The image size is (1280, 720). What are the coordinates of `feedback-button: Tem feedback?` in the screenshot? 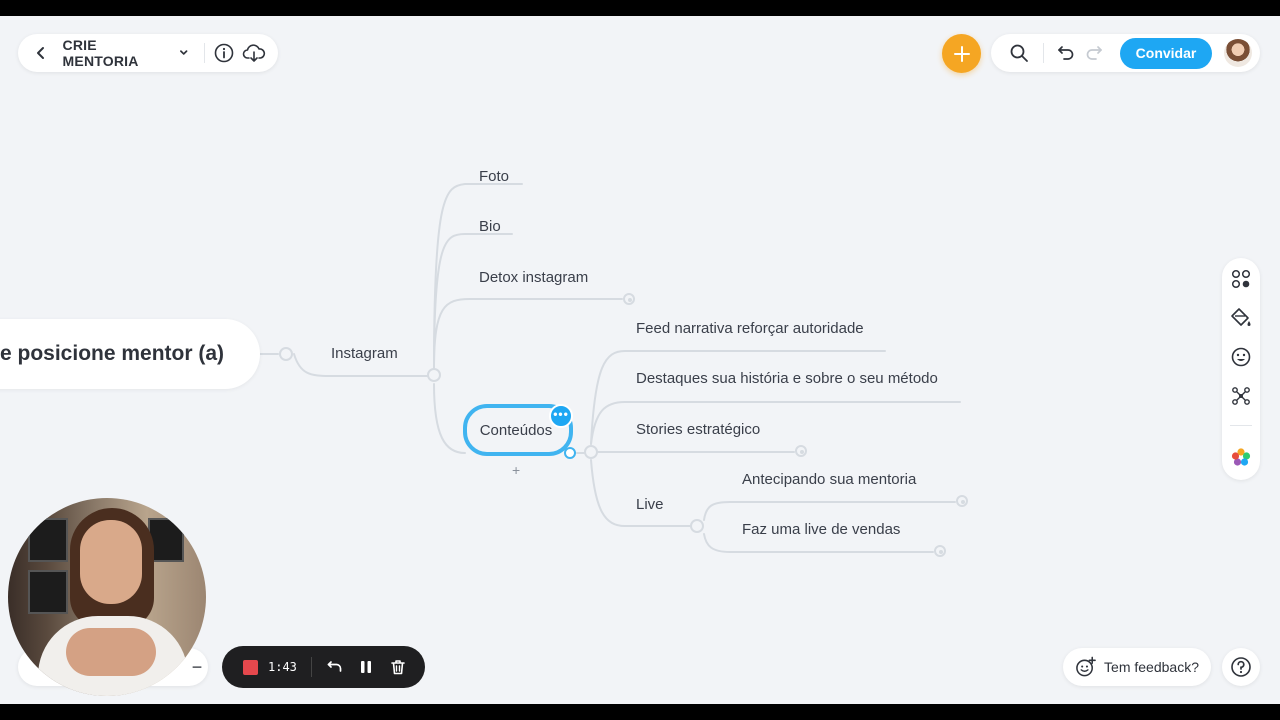 It's located at (1137, 667).